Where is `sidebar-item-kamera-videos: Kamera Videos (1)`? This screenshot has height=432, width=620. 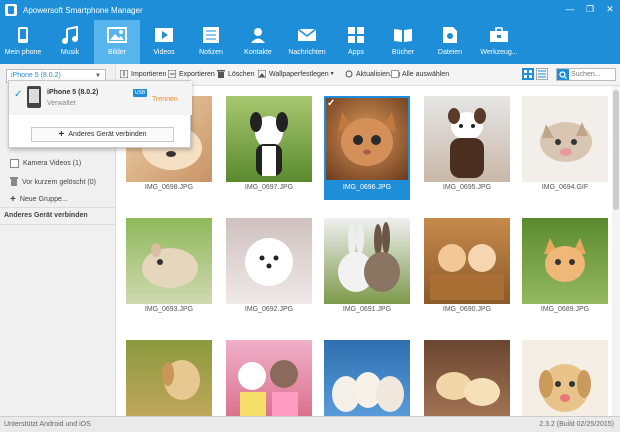 sidebar-item-kamera-videos: Kamera Videos (1) is located at coordinates (45, 163).